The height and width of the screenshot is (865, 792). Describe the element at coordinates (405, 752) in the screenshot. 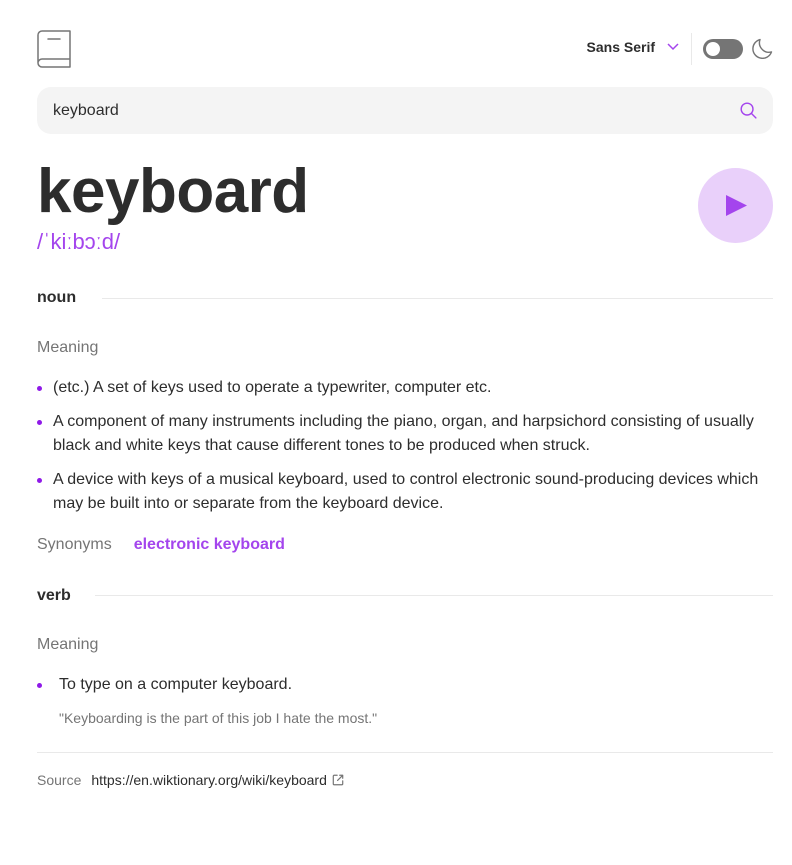

I see `footer-divider` at that location.